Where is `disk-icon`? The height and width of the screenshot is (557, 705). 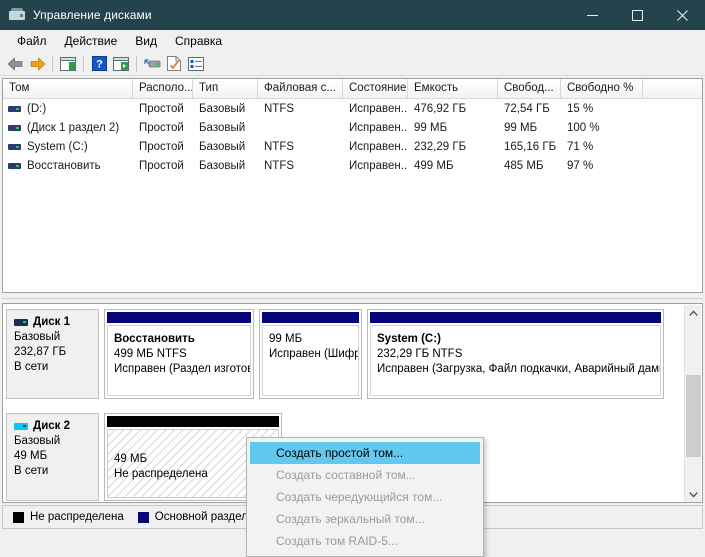
disk-icon is located at coordinates (21, 426).